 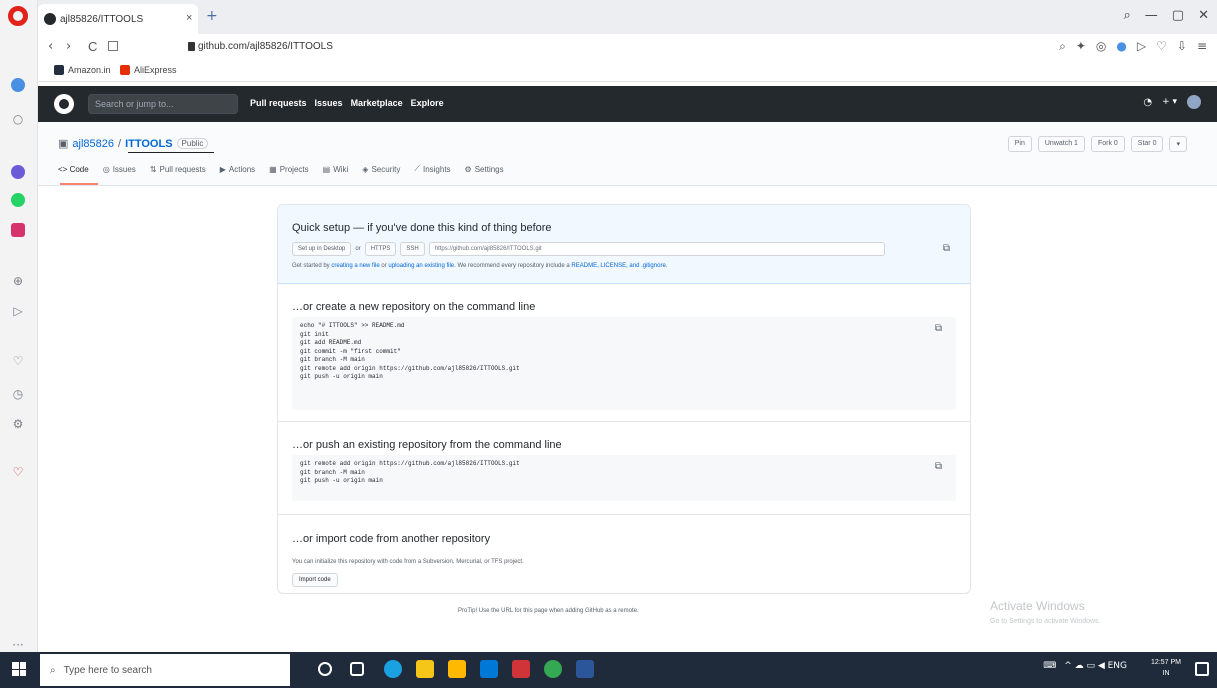 What do you see at coordinates (381, 169) in the screenshot?
I see `tab-security: ◈ Security` at bounding box center [381, 169].